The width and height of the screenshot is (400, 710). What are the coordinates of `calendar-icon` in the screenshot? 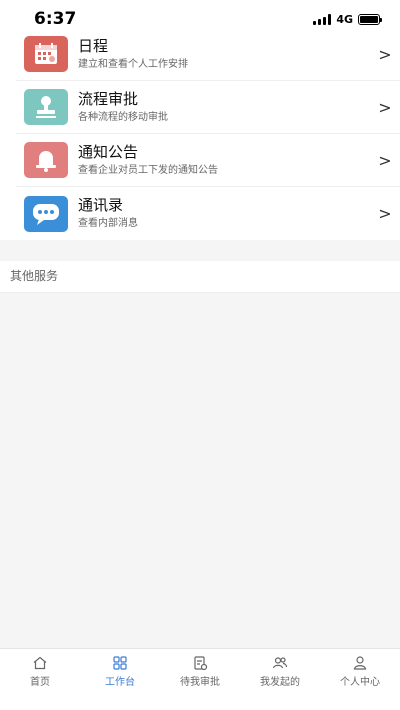 It's located at (46, 54).